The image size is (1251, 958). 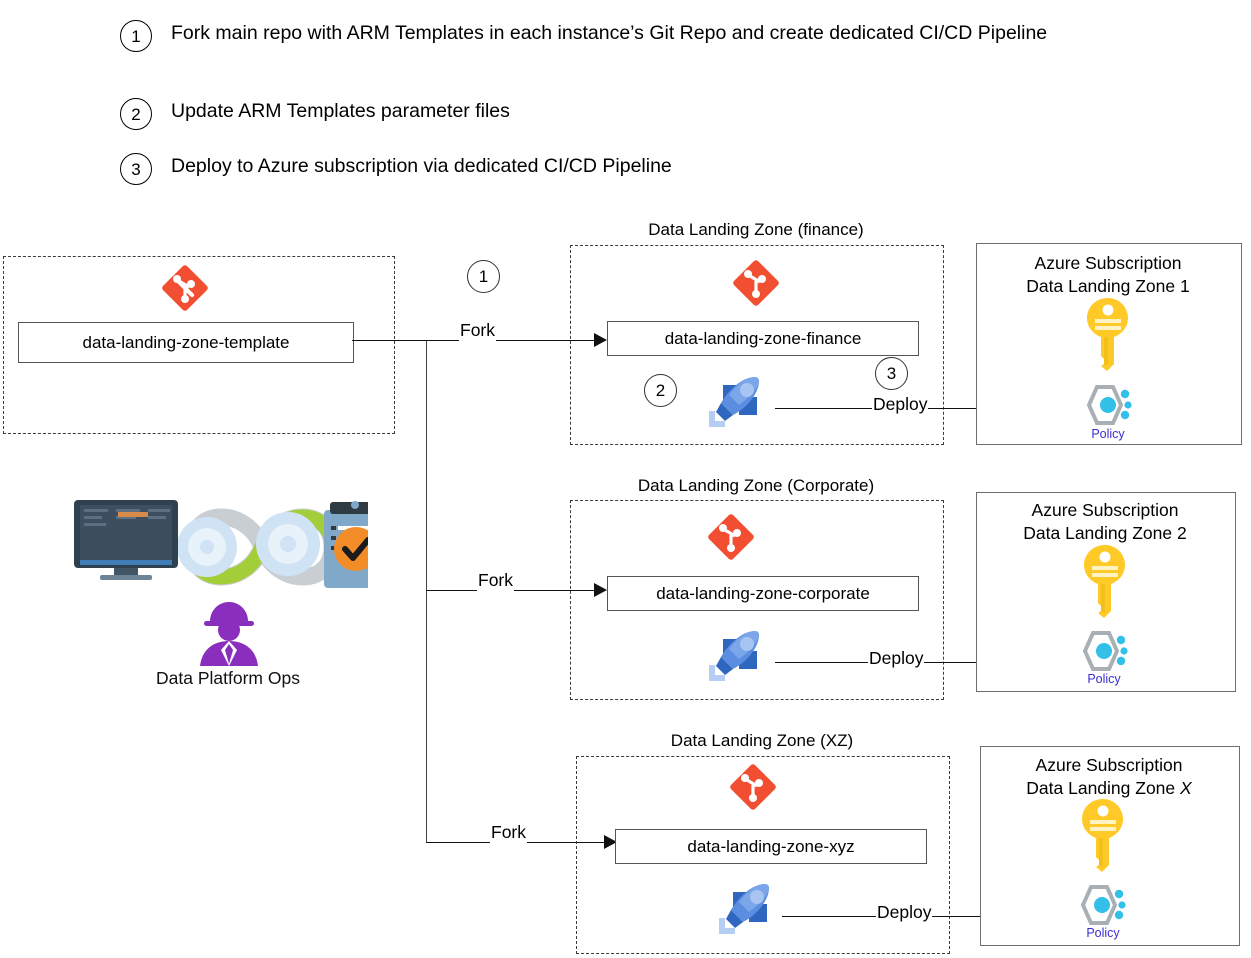 What do you see at coordinates (136, 36) in the screenshot?
I see `legend-number-1: 1` at bounding box center [136, 36].